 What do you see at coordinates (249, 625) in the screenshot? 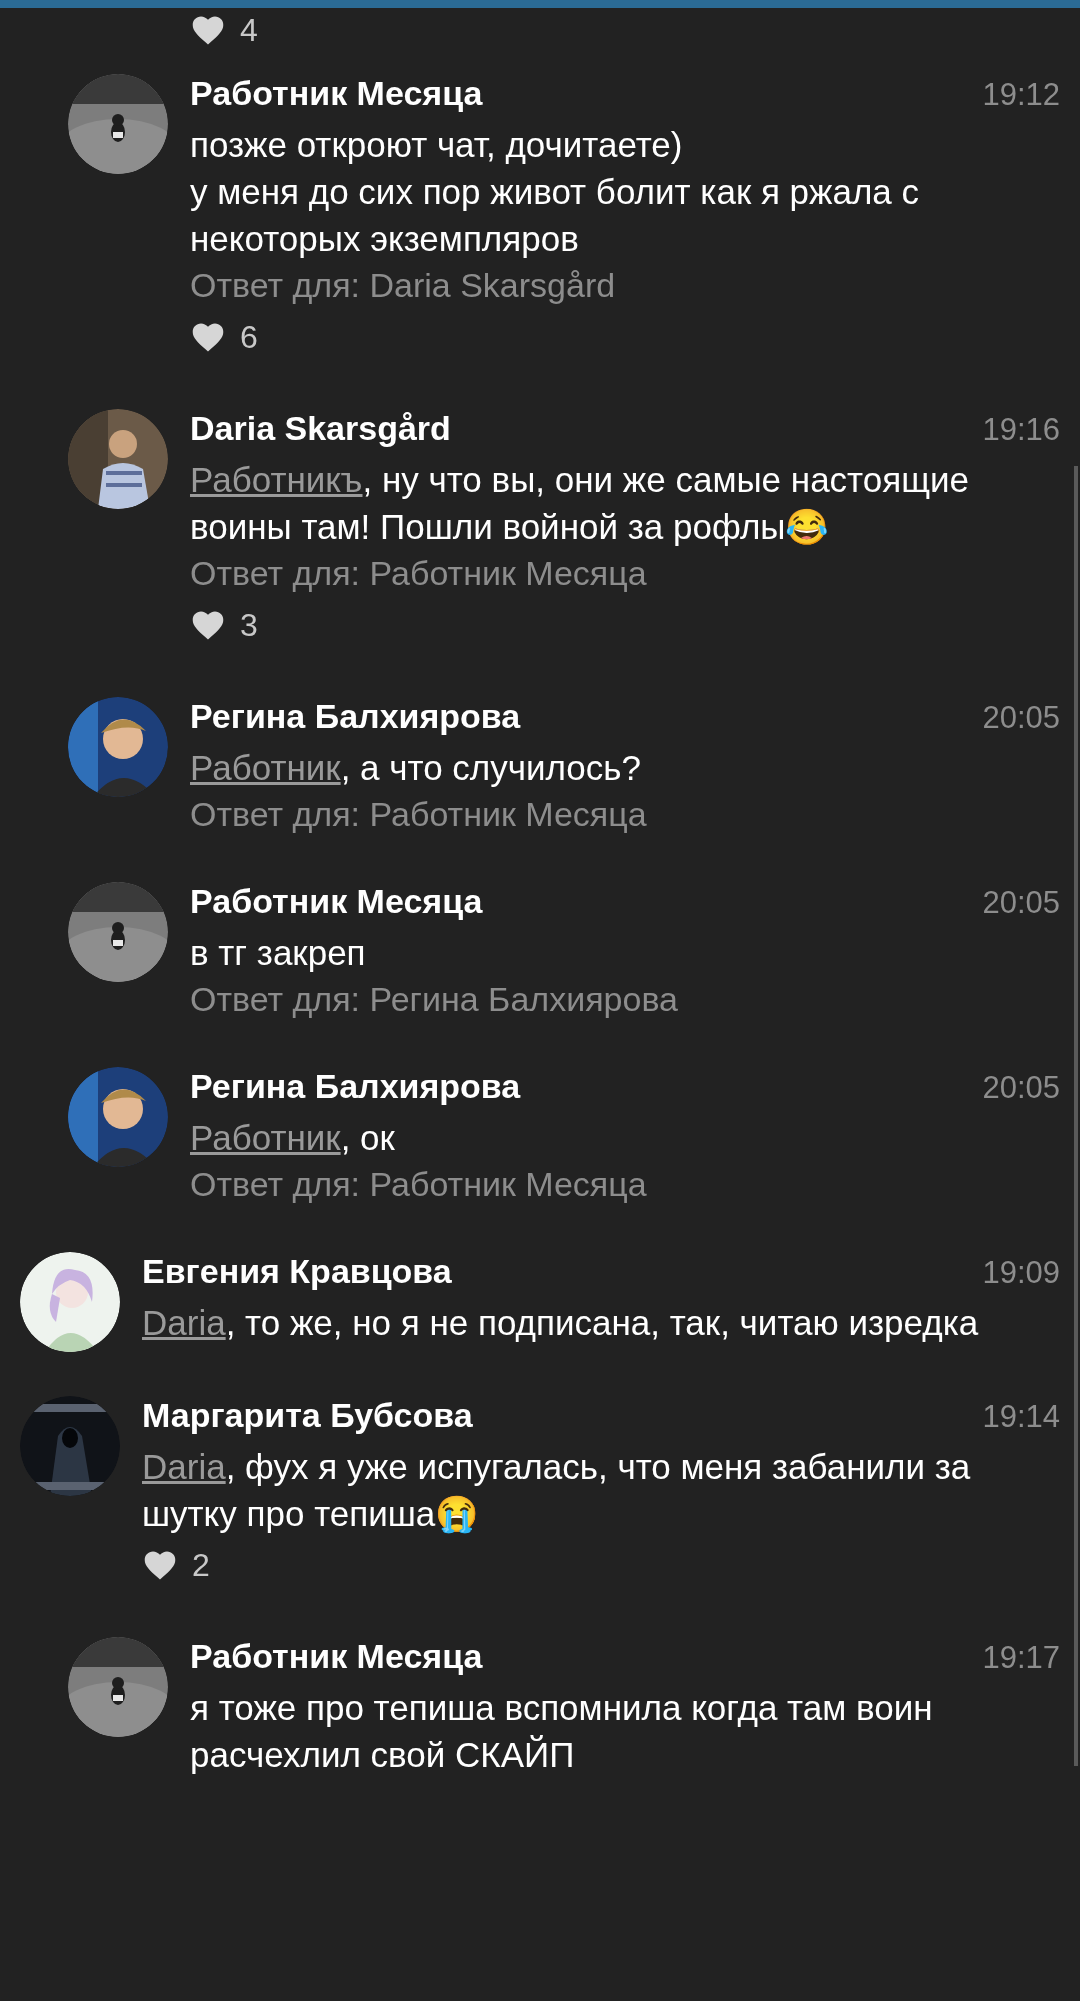
I see `like-count: 3` at bounding box center [249, 625].